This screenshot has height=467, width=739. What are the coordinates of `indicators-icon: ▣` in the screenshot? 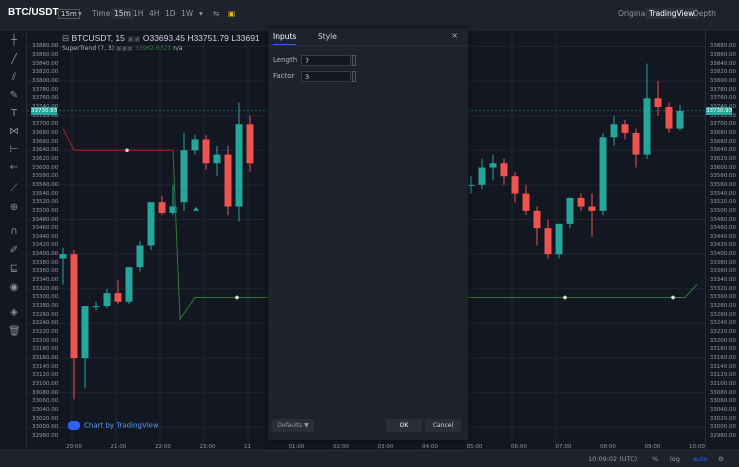 It's located at (231, 13).